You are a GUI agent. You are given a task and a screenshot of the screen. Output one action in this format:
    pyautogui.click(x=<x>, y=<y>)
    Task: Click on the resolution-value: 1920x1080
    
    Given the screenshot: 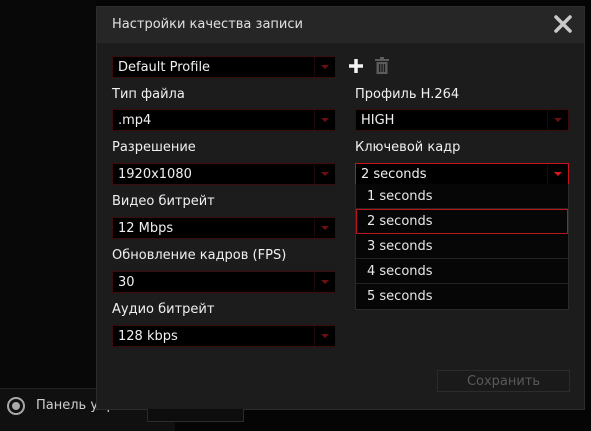 What is the action you would take?
    pyautogui.click(x=155, y=174)
    